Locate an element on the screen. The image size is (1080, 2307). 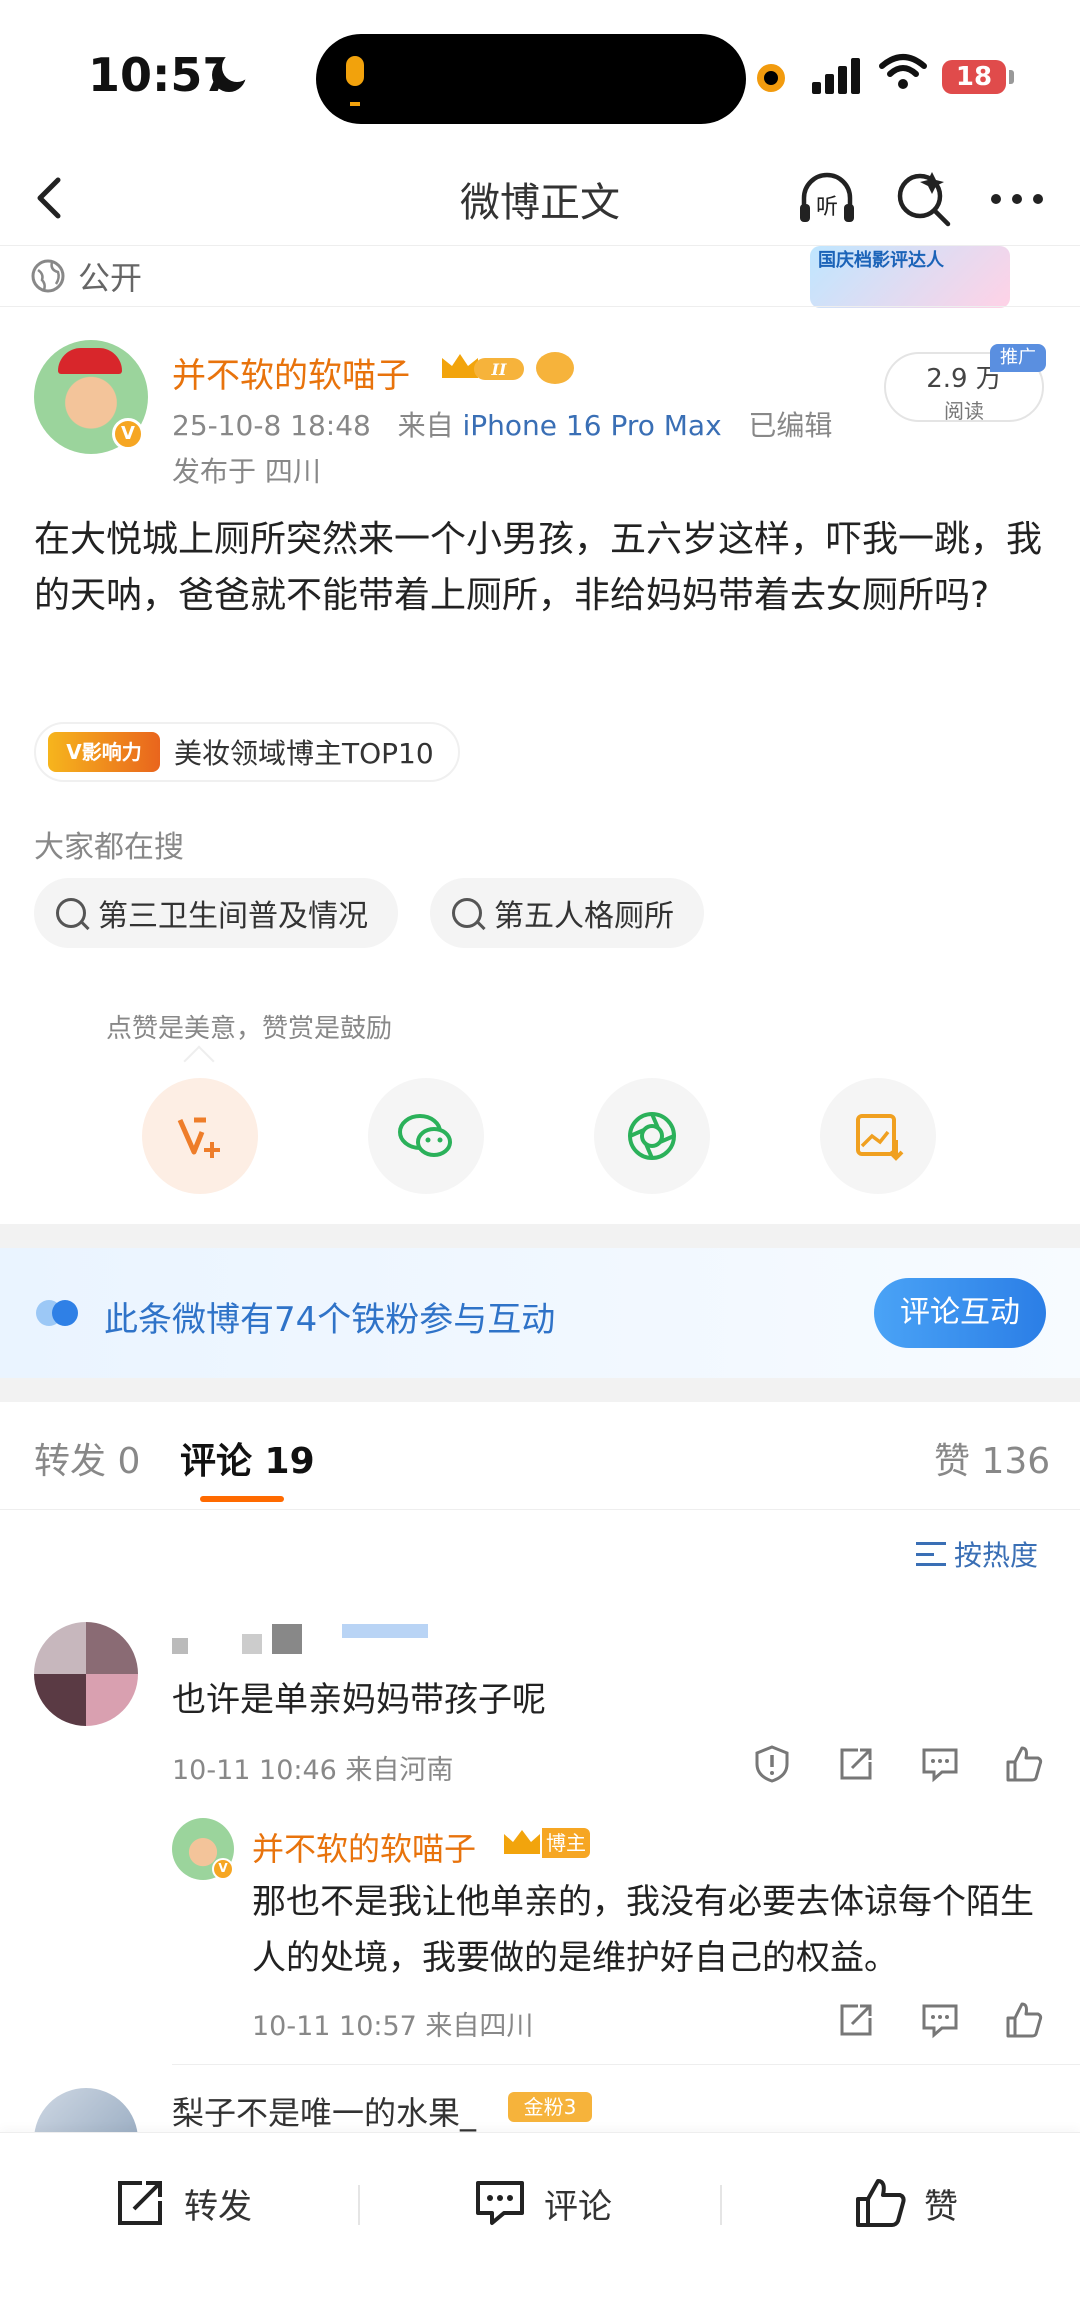
engagement-tabs: 转发 0 评论 19 赞 136 is located at coordinates (540, 1456).